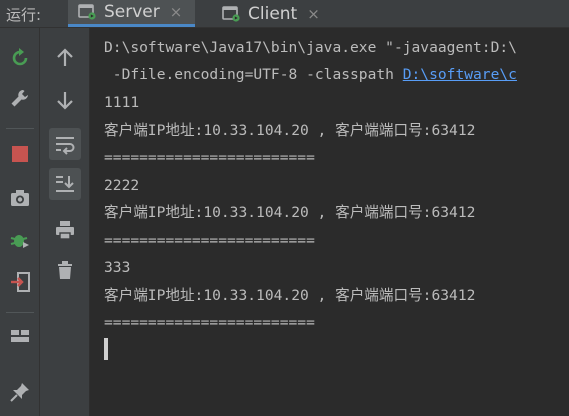  I want to click on tab-client: Client ×, so click(272, 13).